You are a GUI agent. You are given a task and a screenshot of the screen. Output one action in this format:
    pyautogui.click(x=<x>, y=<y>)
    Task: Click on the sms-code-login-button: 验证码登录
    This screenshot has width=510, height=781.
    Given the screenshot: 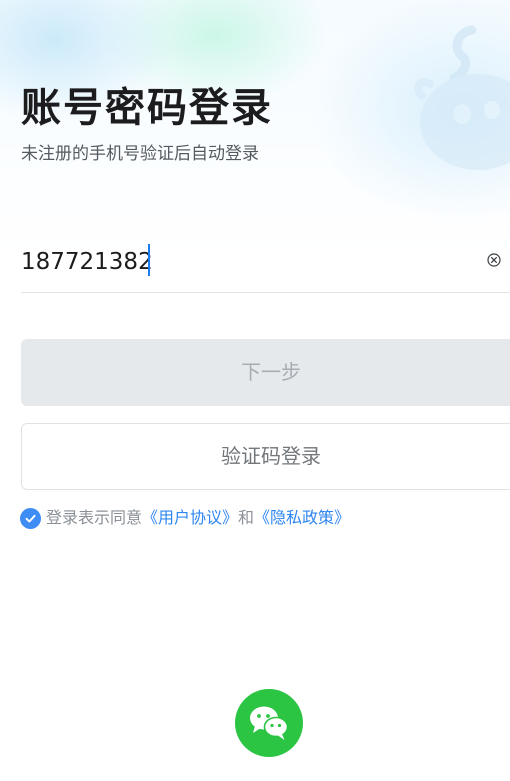 What is the action you would take?
    pyautogui.click(x=265, y=456)
    